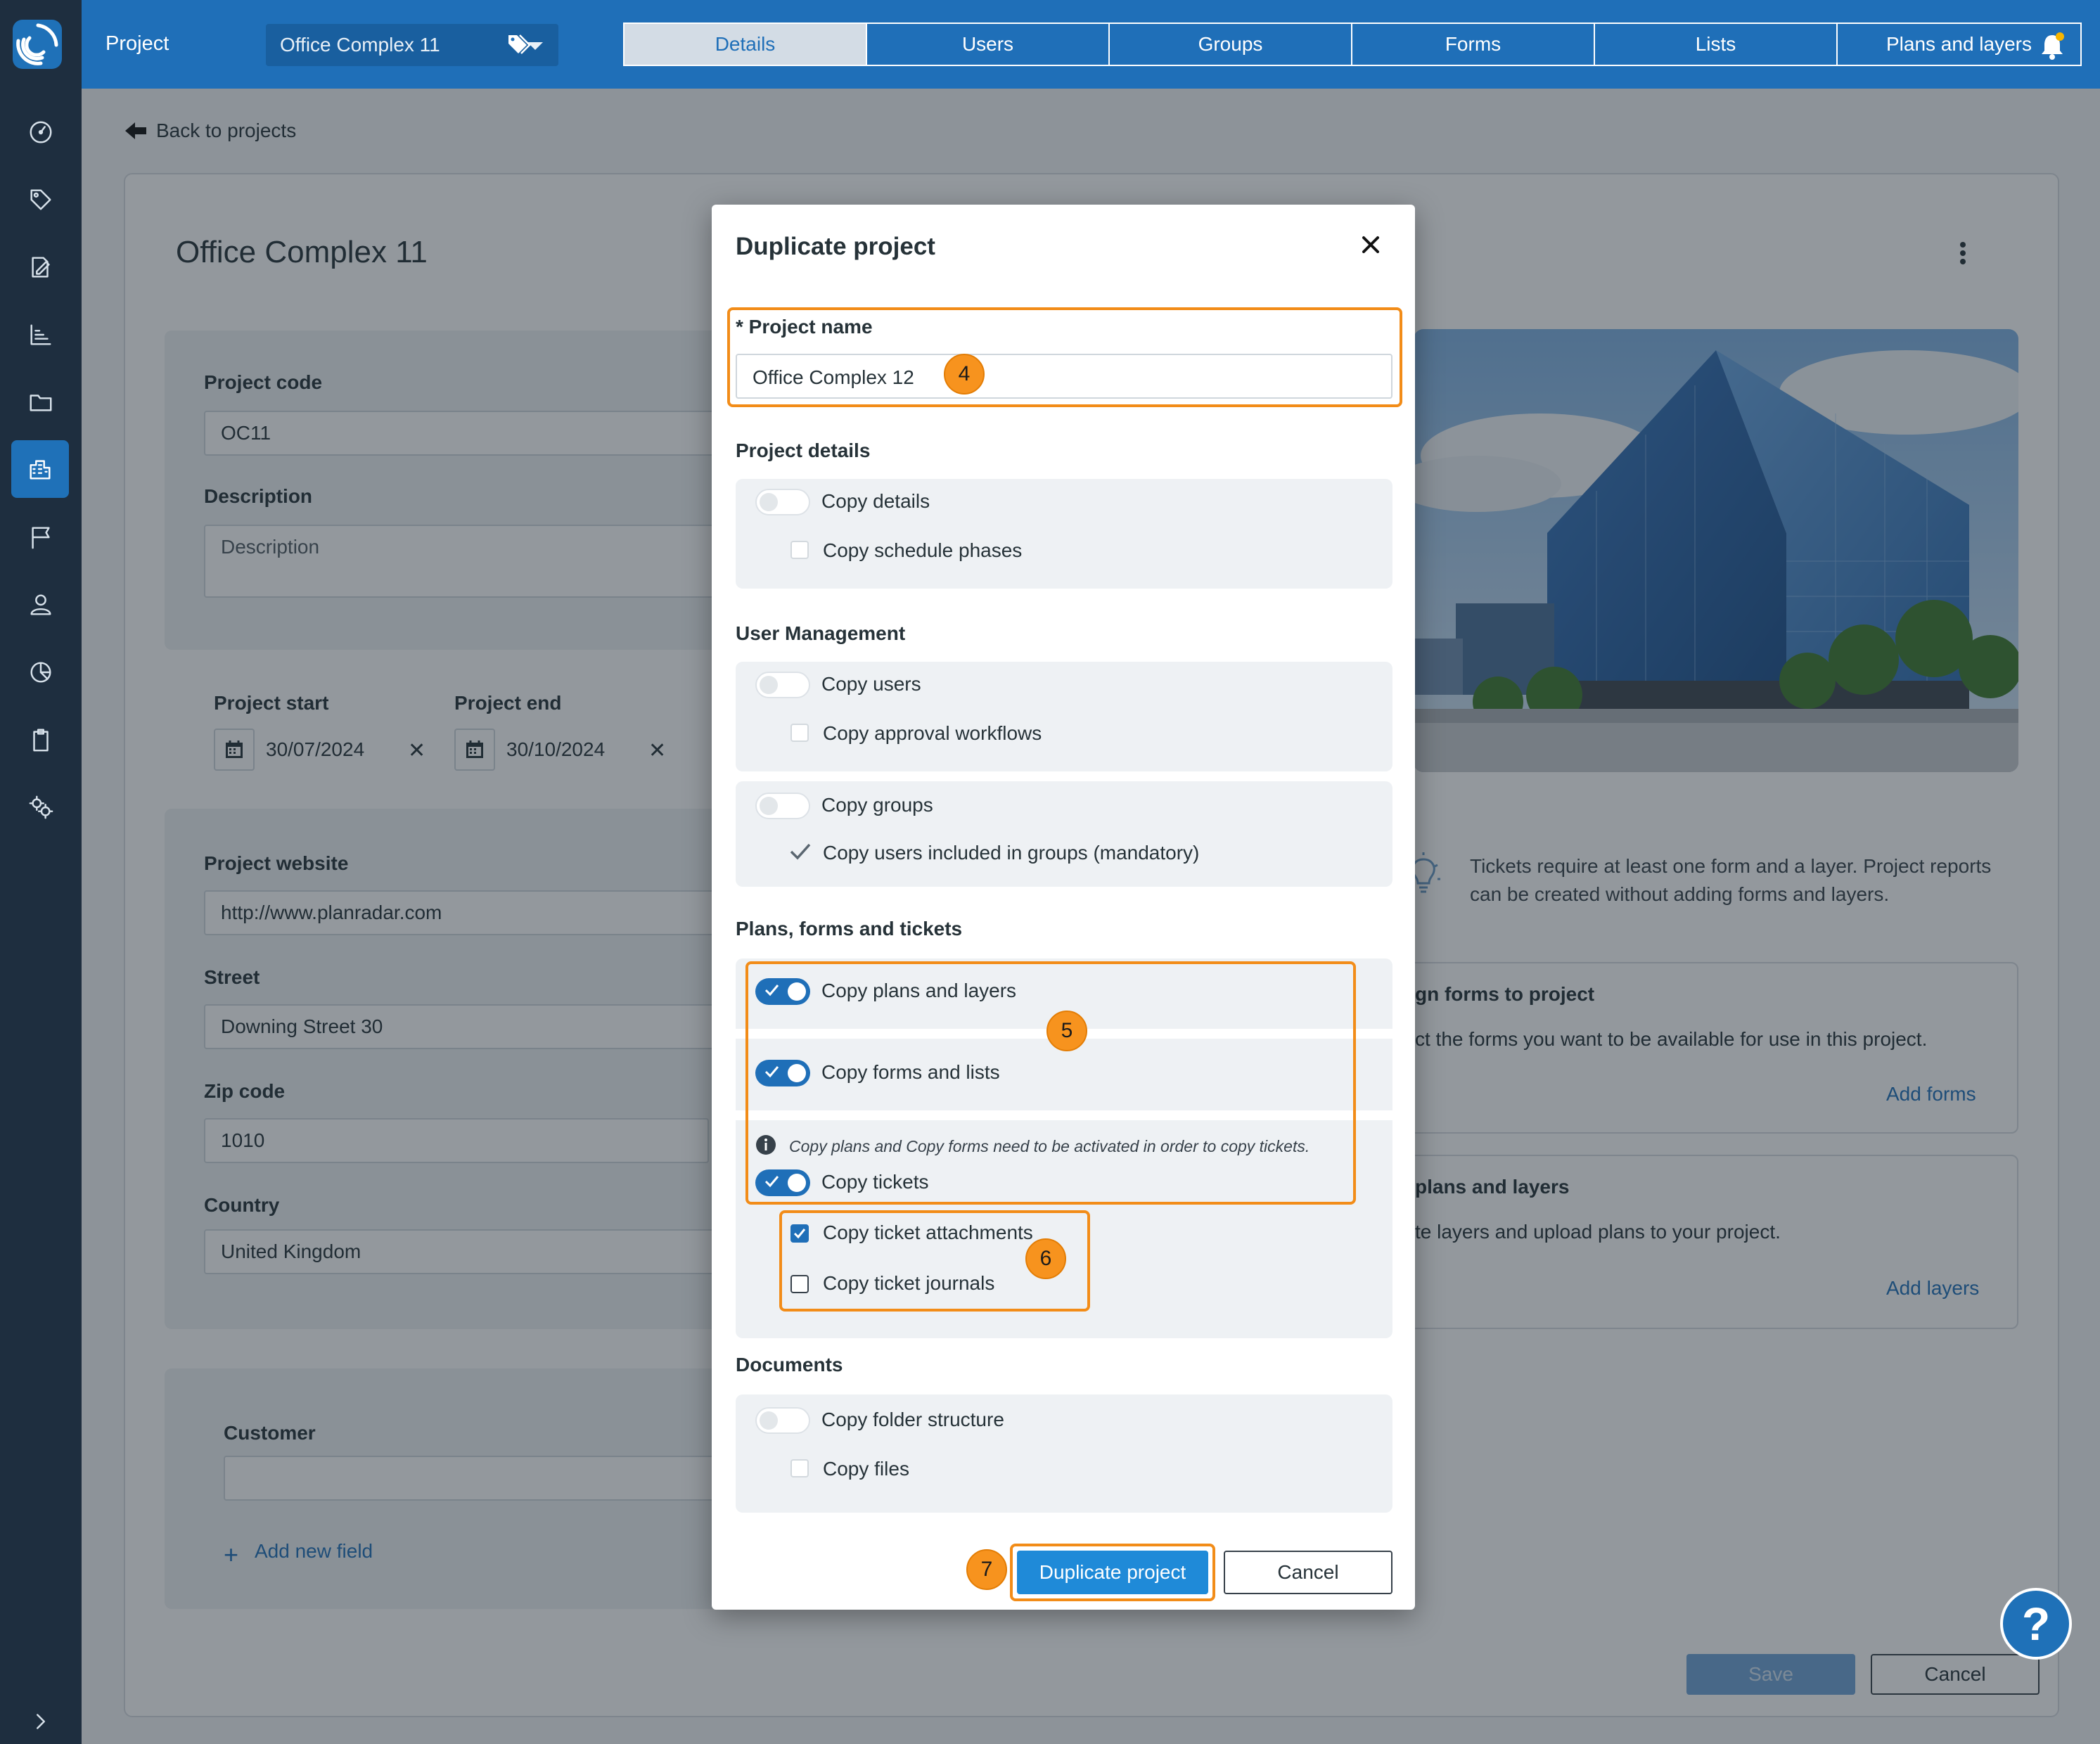  Describe the element at coordinates (746, 44) in the screenshot. I see `tab-details: Details` at that location.